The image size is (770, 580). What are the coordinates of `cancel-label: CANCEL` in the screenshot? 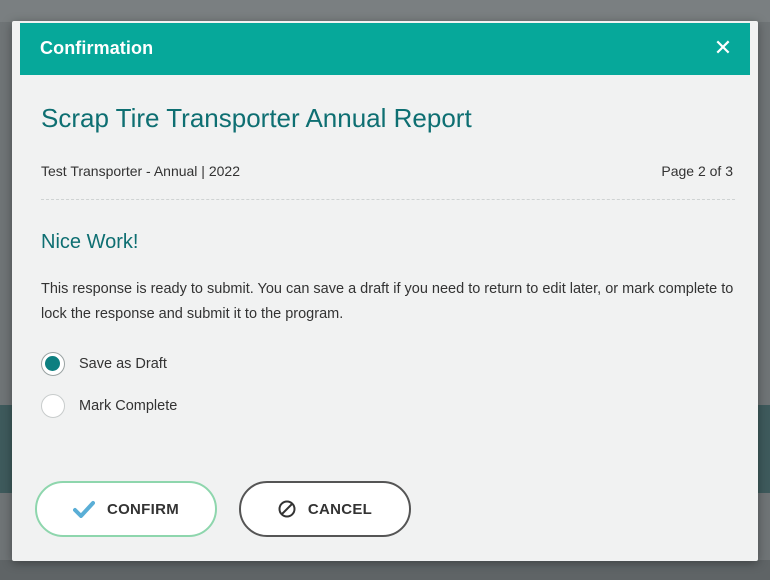 It's located at (340, 509).